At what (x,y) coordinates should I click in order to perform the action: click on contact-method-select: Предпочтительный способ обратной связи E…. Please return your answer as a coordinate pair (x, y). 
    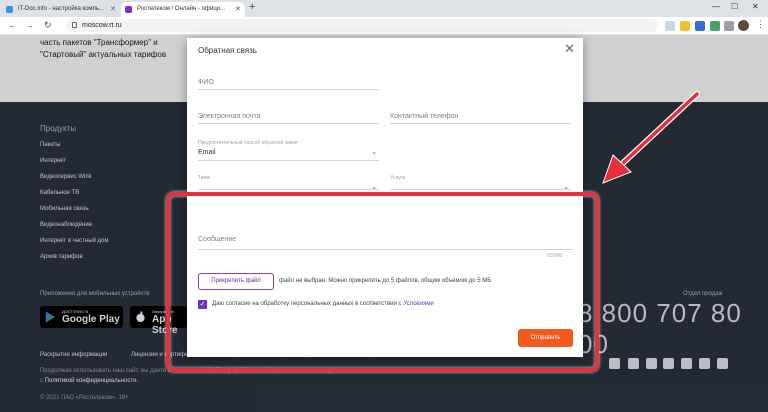
    Looking at the image, I should click on (288, 150).